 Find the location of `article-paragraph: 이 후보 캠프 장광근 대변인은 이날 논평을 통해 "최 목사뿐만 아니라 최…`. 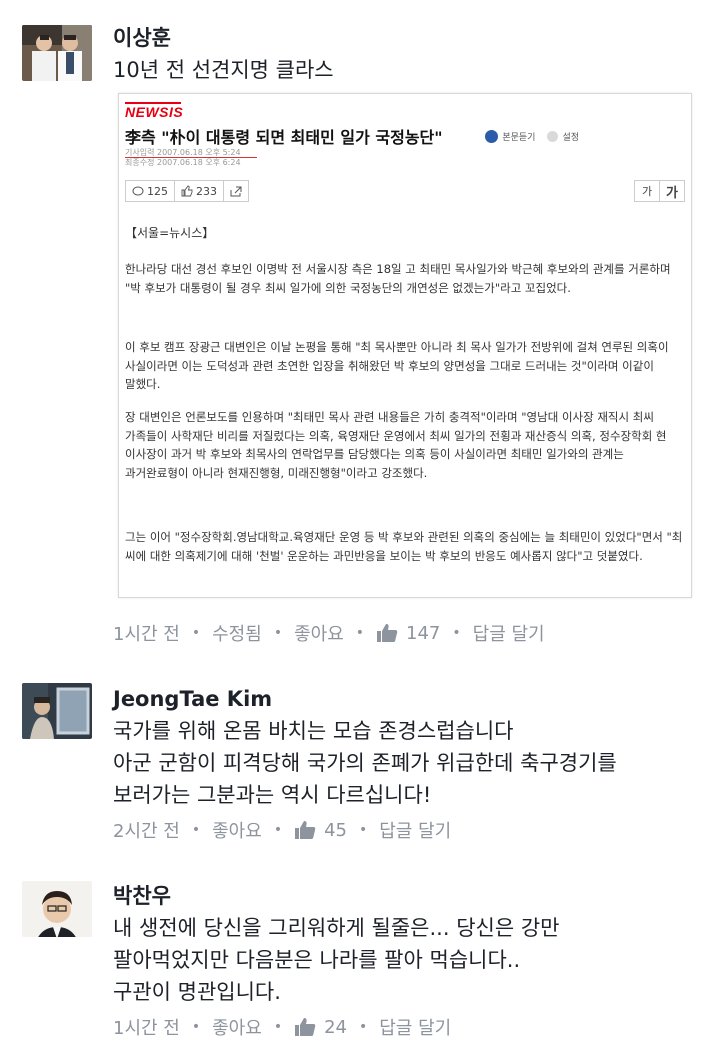

article-paragraph: 이 후보 캠프 장광근 대변인은 이날 논평을 통해 "최 목사뿐만 아니라 최… is located at coordinates (397, 365).